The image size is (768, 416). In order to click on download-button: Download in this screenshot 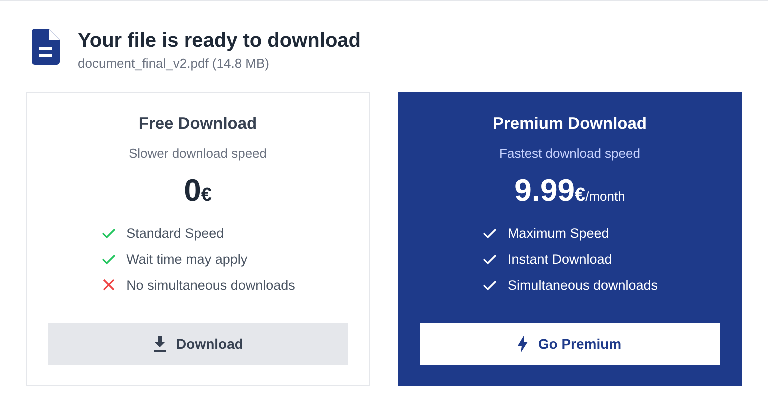, I will do `click(198, 344)`.